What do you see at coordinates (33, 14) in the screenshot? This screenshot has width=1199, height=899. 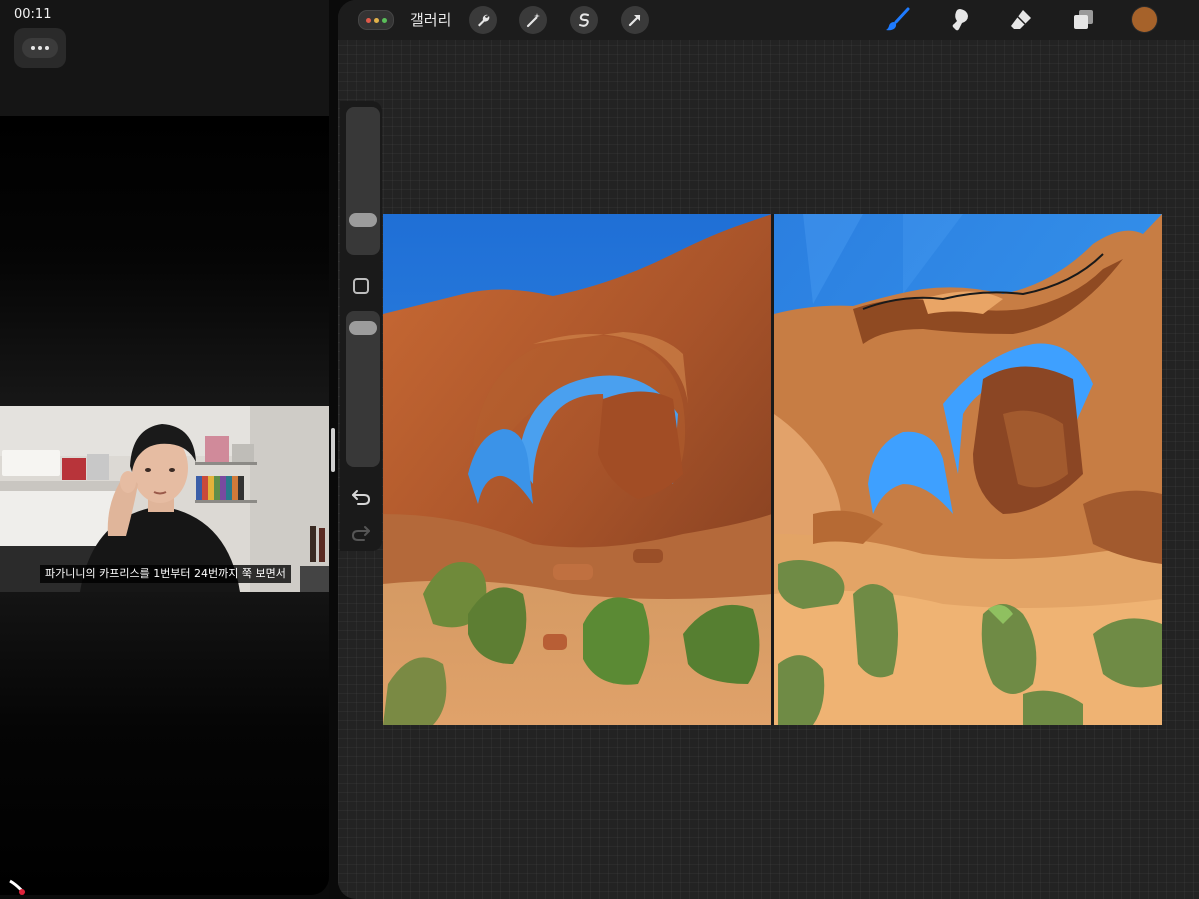 I see `status-time: 00:11` at bounding box center [33, 14].